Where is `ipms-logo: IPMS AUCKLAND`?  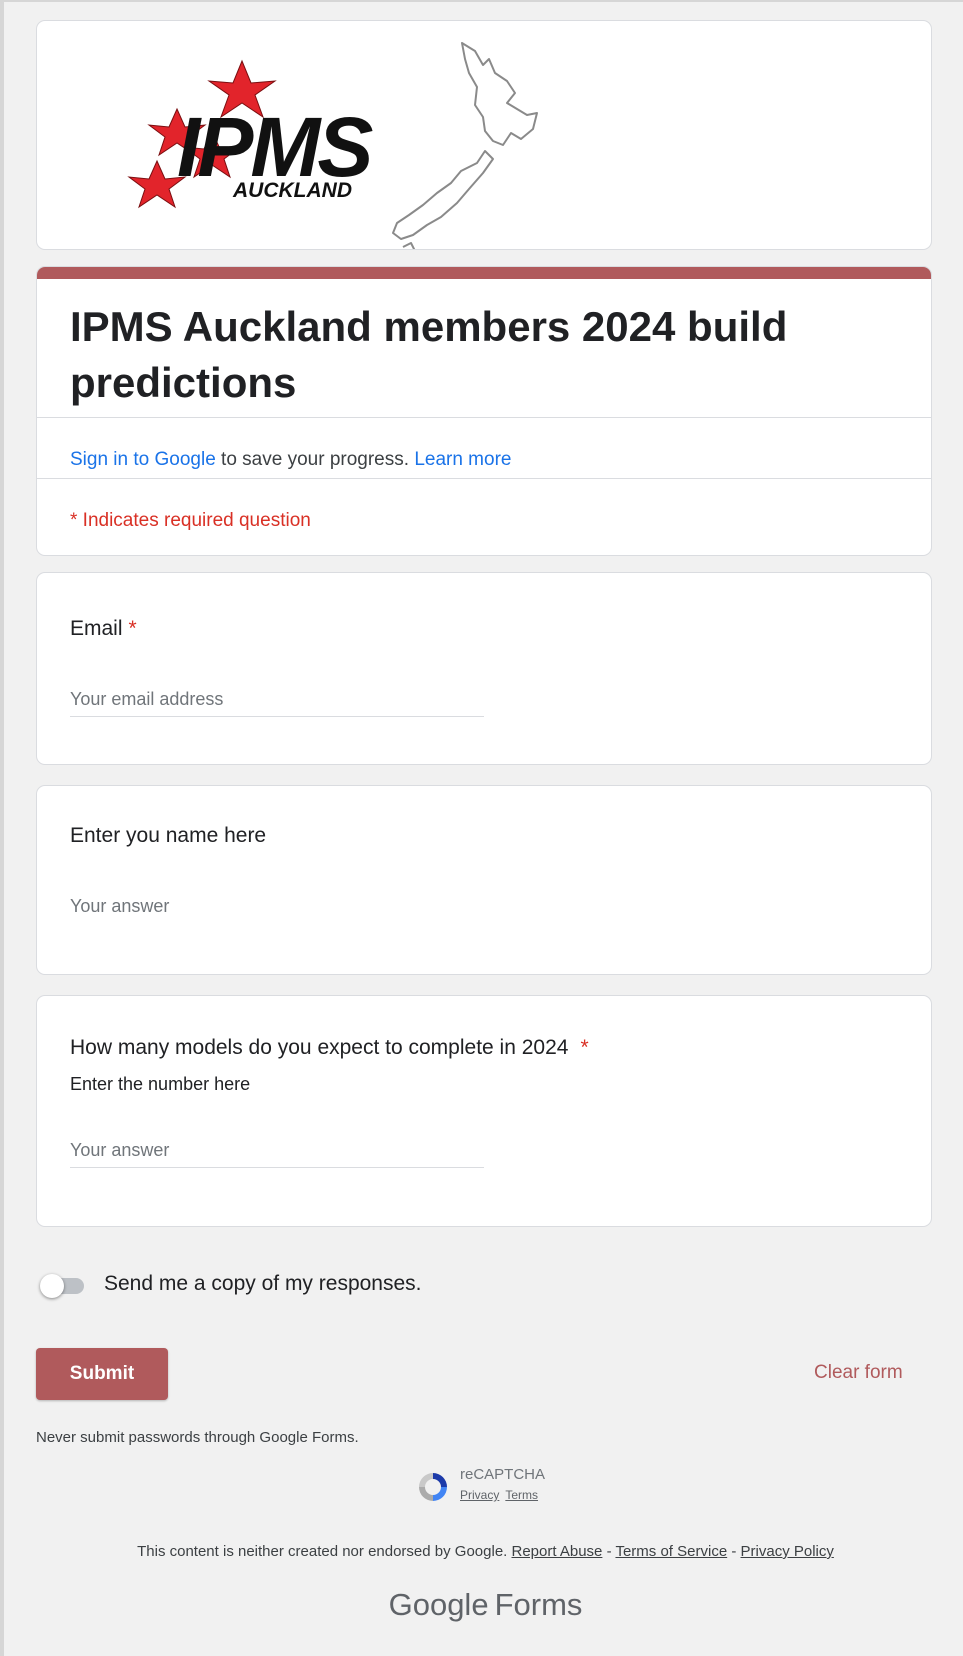 ipms-logo: IPMS AUCKLAND is located at coordinates (332, 145).